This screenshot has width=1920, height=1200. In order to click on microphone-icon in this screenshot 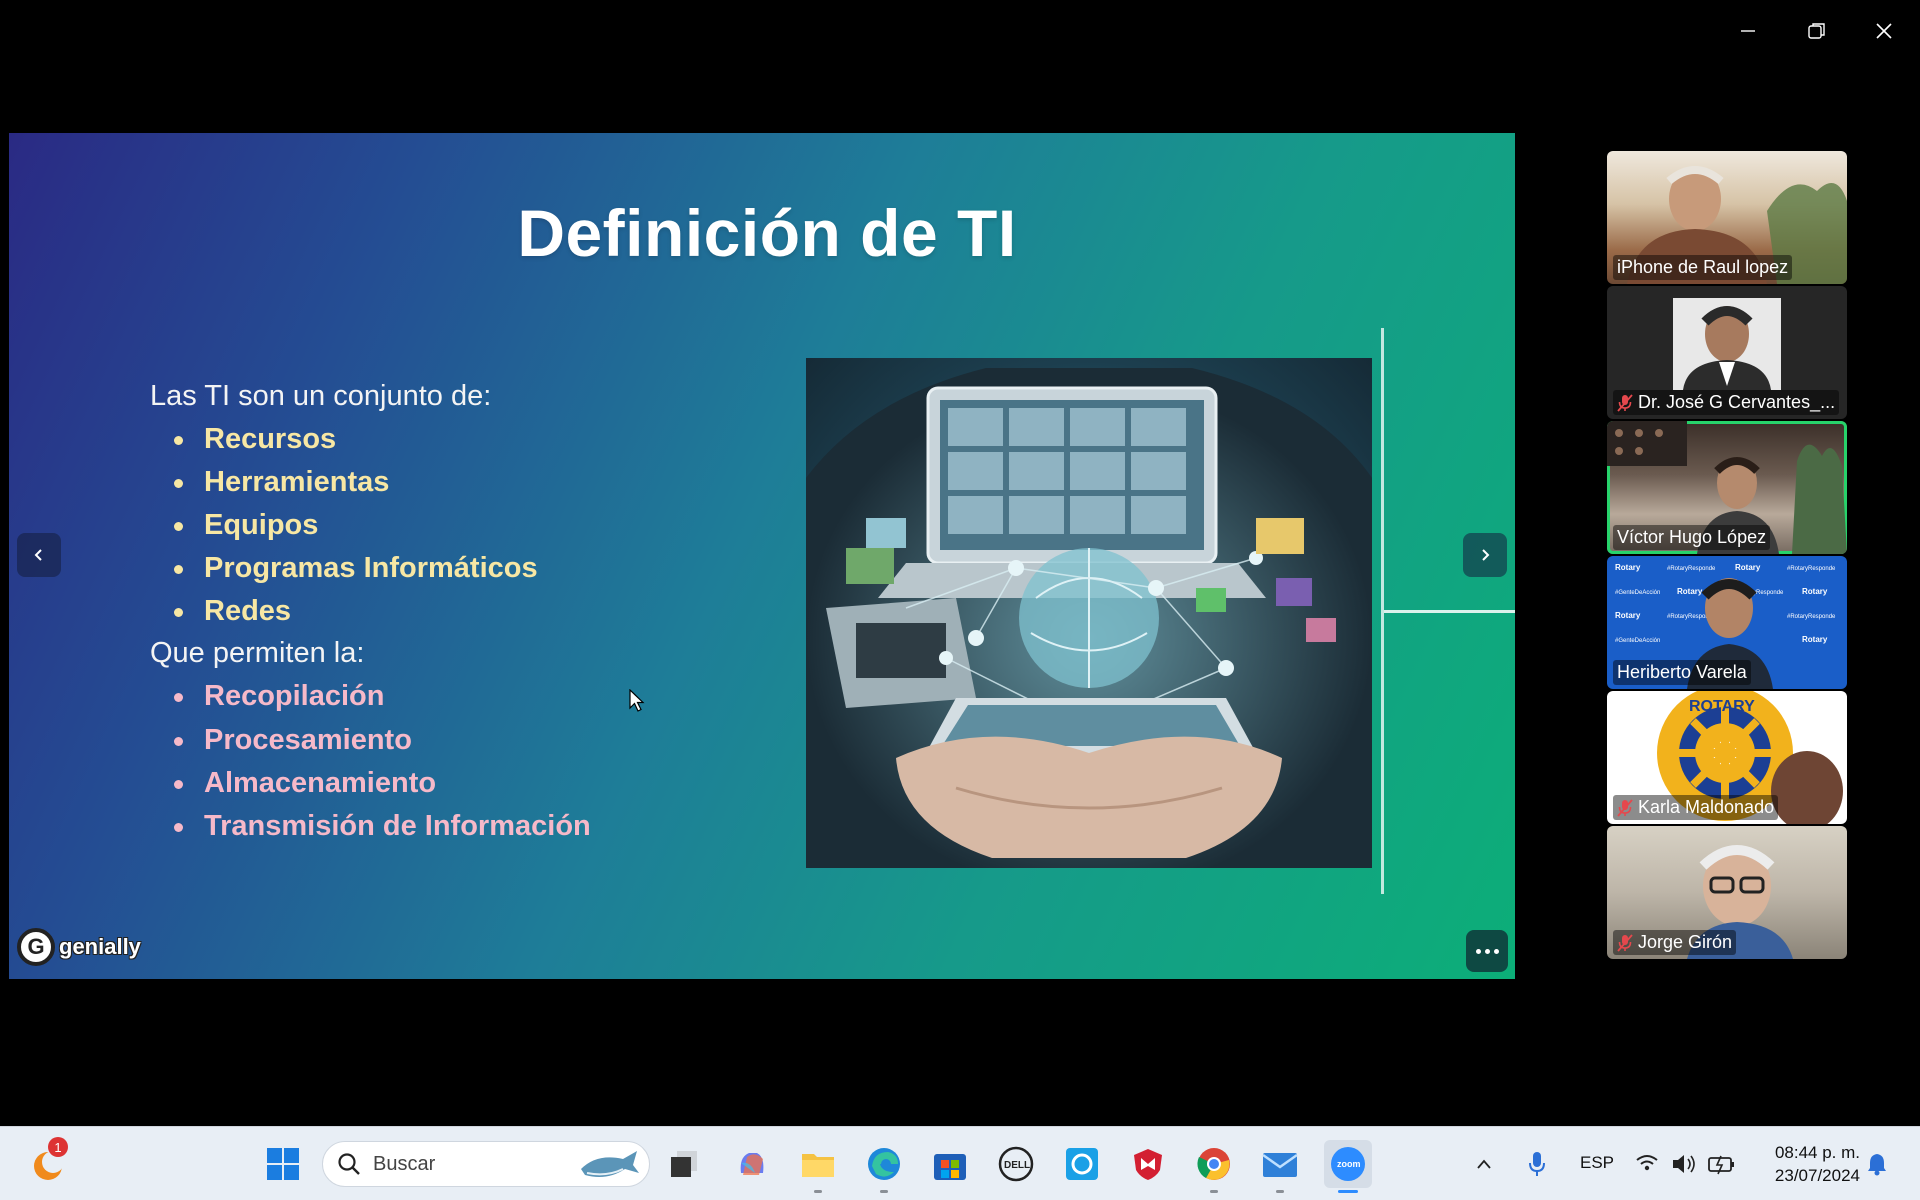, I will do `click(1537, 1164)`.